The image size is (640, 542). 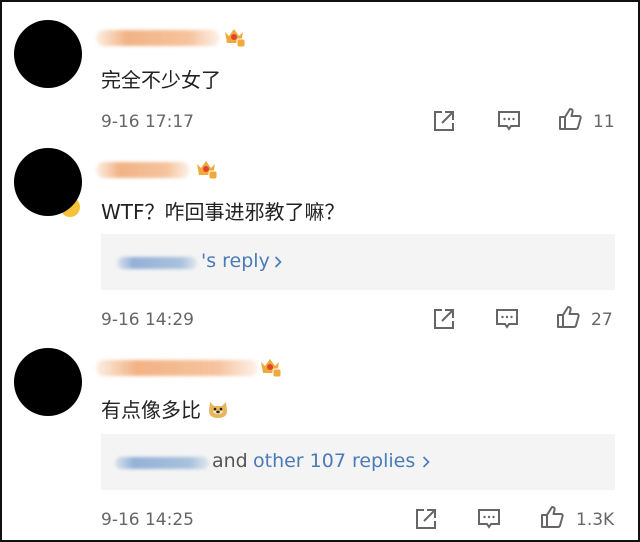 I want to click on comment-text: 完全不少女了, so click(x=161, y=80).